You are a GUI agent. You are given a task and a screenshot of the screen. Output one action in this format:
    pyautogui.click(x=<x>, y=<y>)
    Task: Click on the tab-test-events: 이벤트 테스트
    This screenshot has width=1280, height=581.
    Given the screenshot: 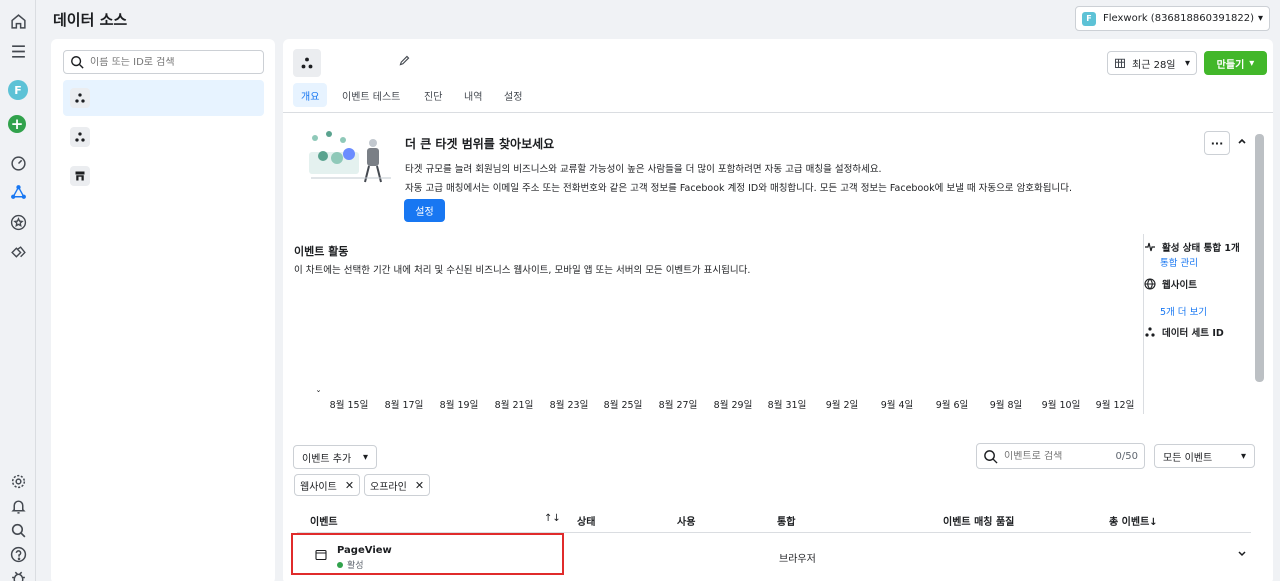 What is the action you would take?
    pyautogui.click(x=371, y=95)
    